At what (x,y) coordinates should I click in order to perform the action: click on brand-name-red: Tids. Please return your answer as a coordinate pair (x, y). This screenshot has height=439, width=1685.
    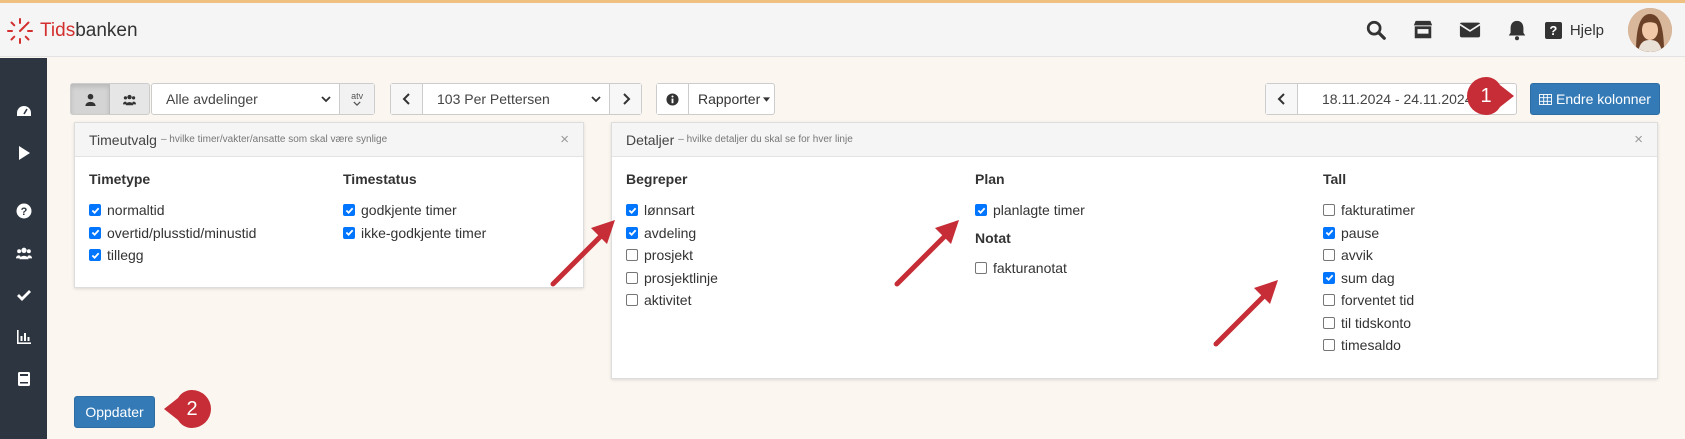
    Looking at the image, I should click on (58, 30).